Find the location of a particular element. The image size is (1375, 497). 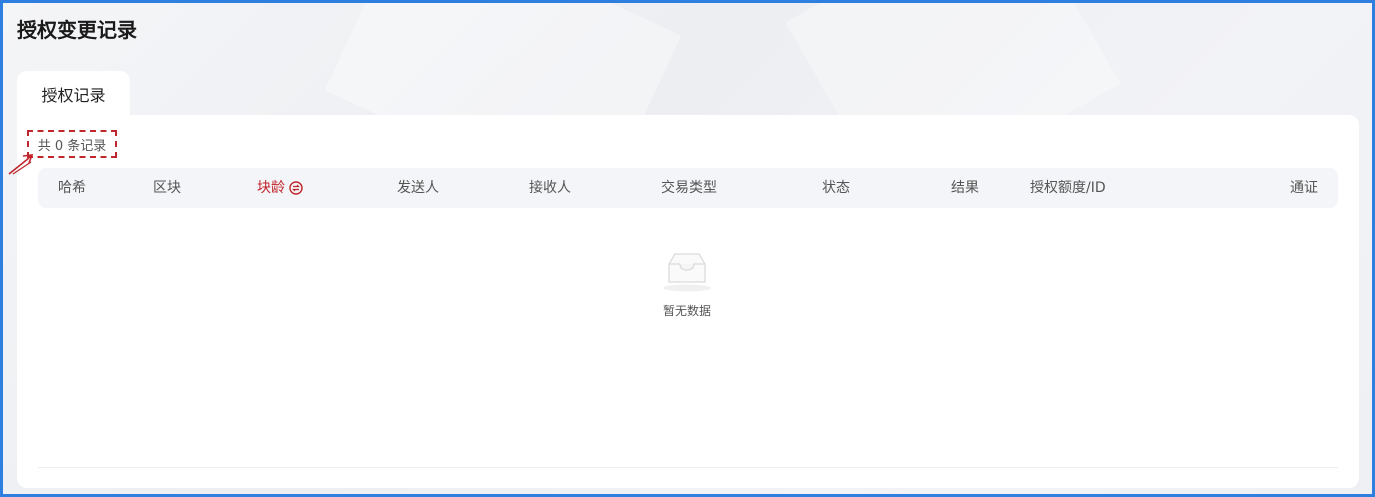

page-title: 授权变更记录 is located at coordinates (77, 30).